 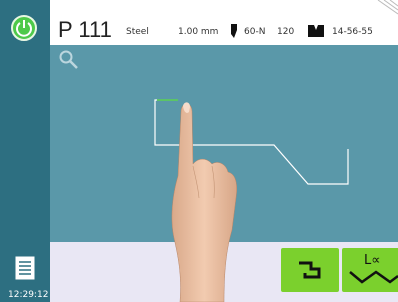 What do you see at coordinates (352, 32) in the screenshot?
I see `die-label: 14-56-55` at bounding box center [352, 32].